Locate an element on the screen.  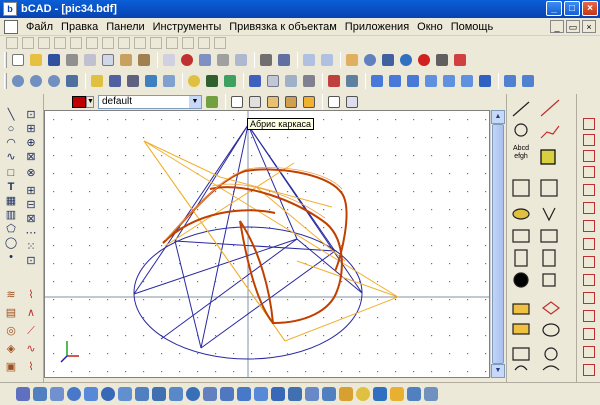
wedge-solid-icon is located at coordinates (40, 394).